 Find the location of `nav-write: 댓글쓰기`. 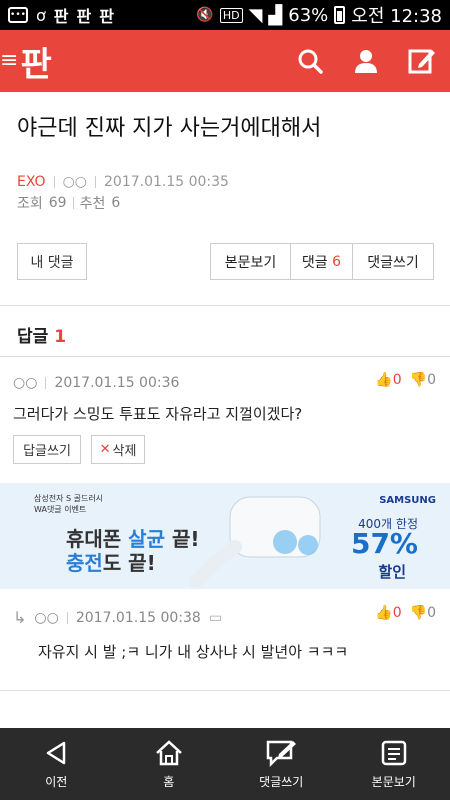

nav-write: 댓글쓰기 is located at coordinates (281, 764).